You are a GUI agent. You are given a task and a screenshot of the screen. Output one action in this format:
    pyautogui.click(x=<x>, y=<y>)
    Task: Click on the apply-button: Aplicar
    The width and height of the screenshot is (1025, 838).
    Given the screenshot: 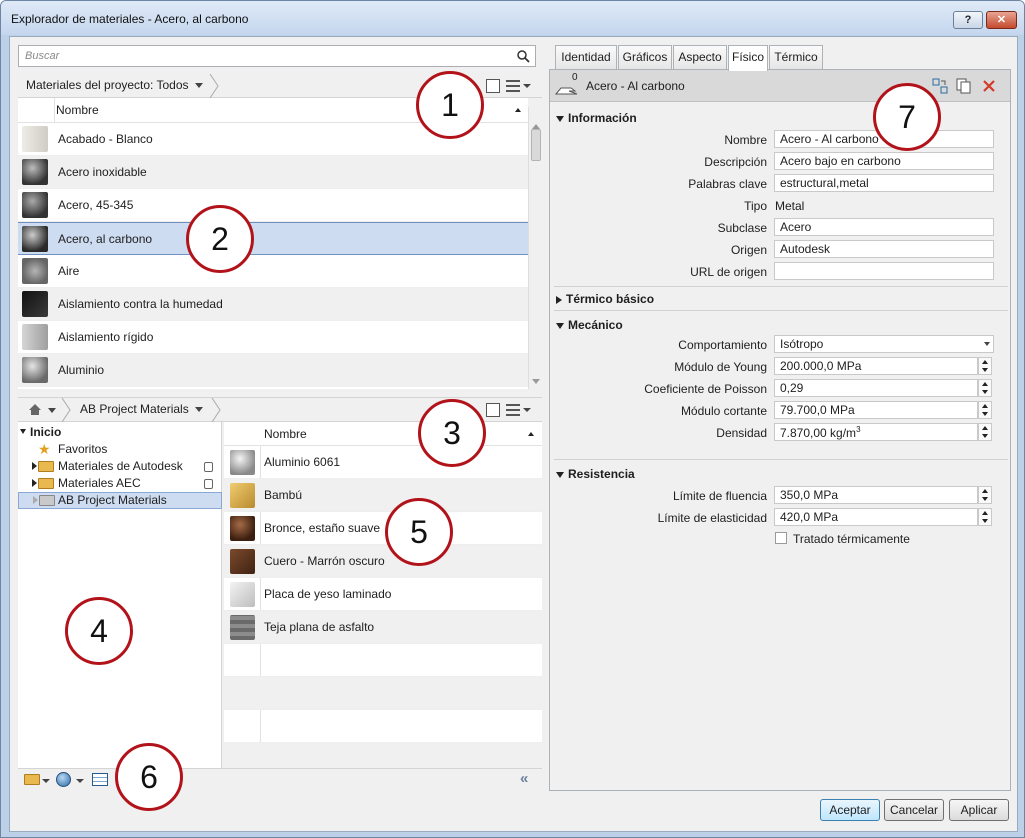 What is the action you would take?
    pyautogui.click(x=979, y=810)
    